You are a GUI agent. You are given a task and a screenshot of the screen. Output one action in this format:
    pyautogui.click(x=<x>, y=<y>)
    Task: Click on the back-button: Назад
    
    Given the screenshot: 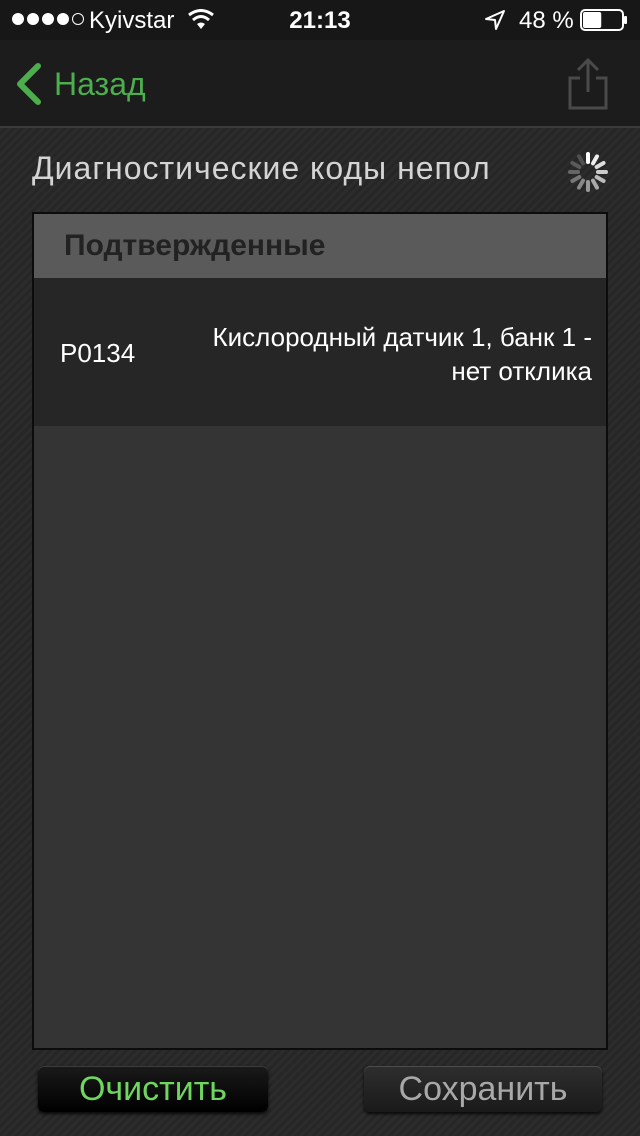 What is the action you would take?
    pyautogui.click(x=80, y=84)
    